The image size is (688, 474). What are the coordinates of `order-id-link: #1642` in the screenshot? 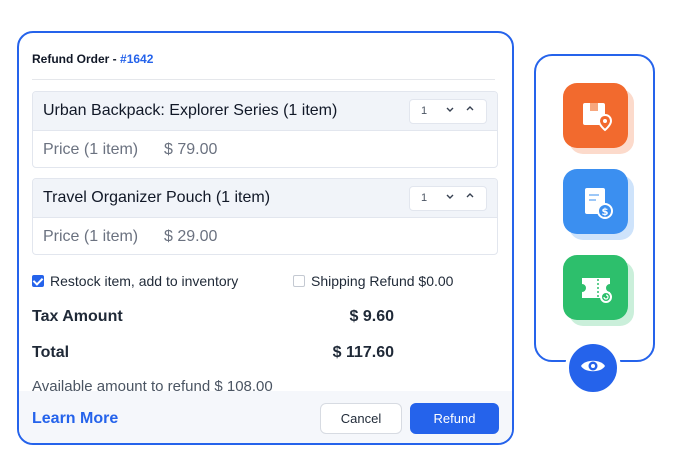 It's located at (136, 59).